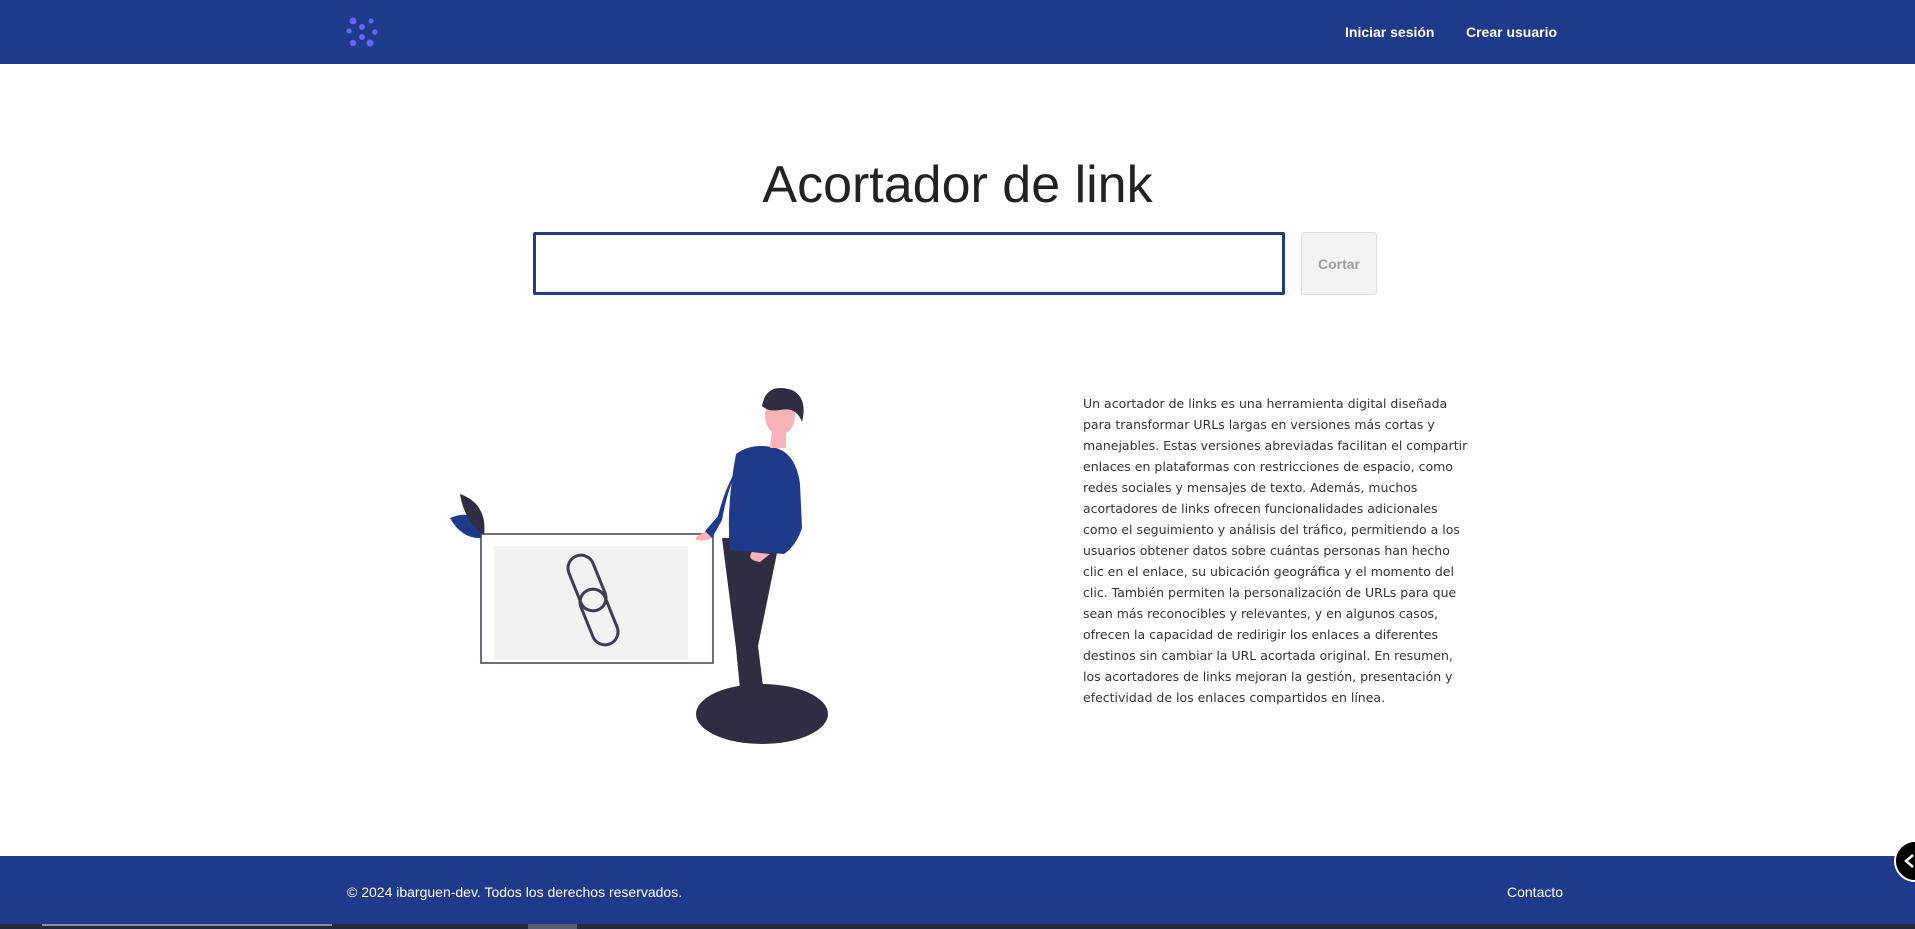  What do you see at coordinates (957, 32) in the screenshot?
I see `navbar: Iniciar sesión Crear usuario` at bounding box center [957, 32].